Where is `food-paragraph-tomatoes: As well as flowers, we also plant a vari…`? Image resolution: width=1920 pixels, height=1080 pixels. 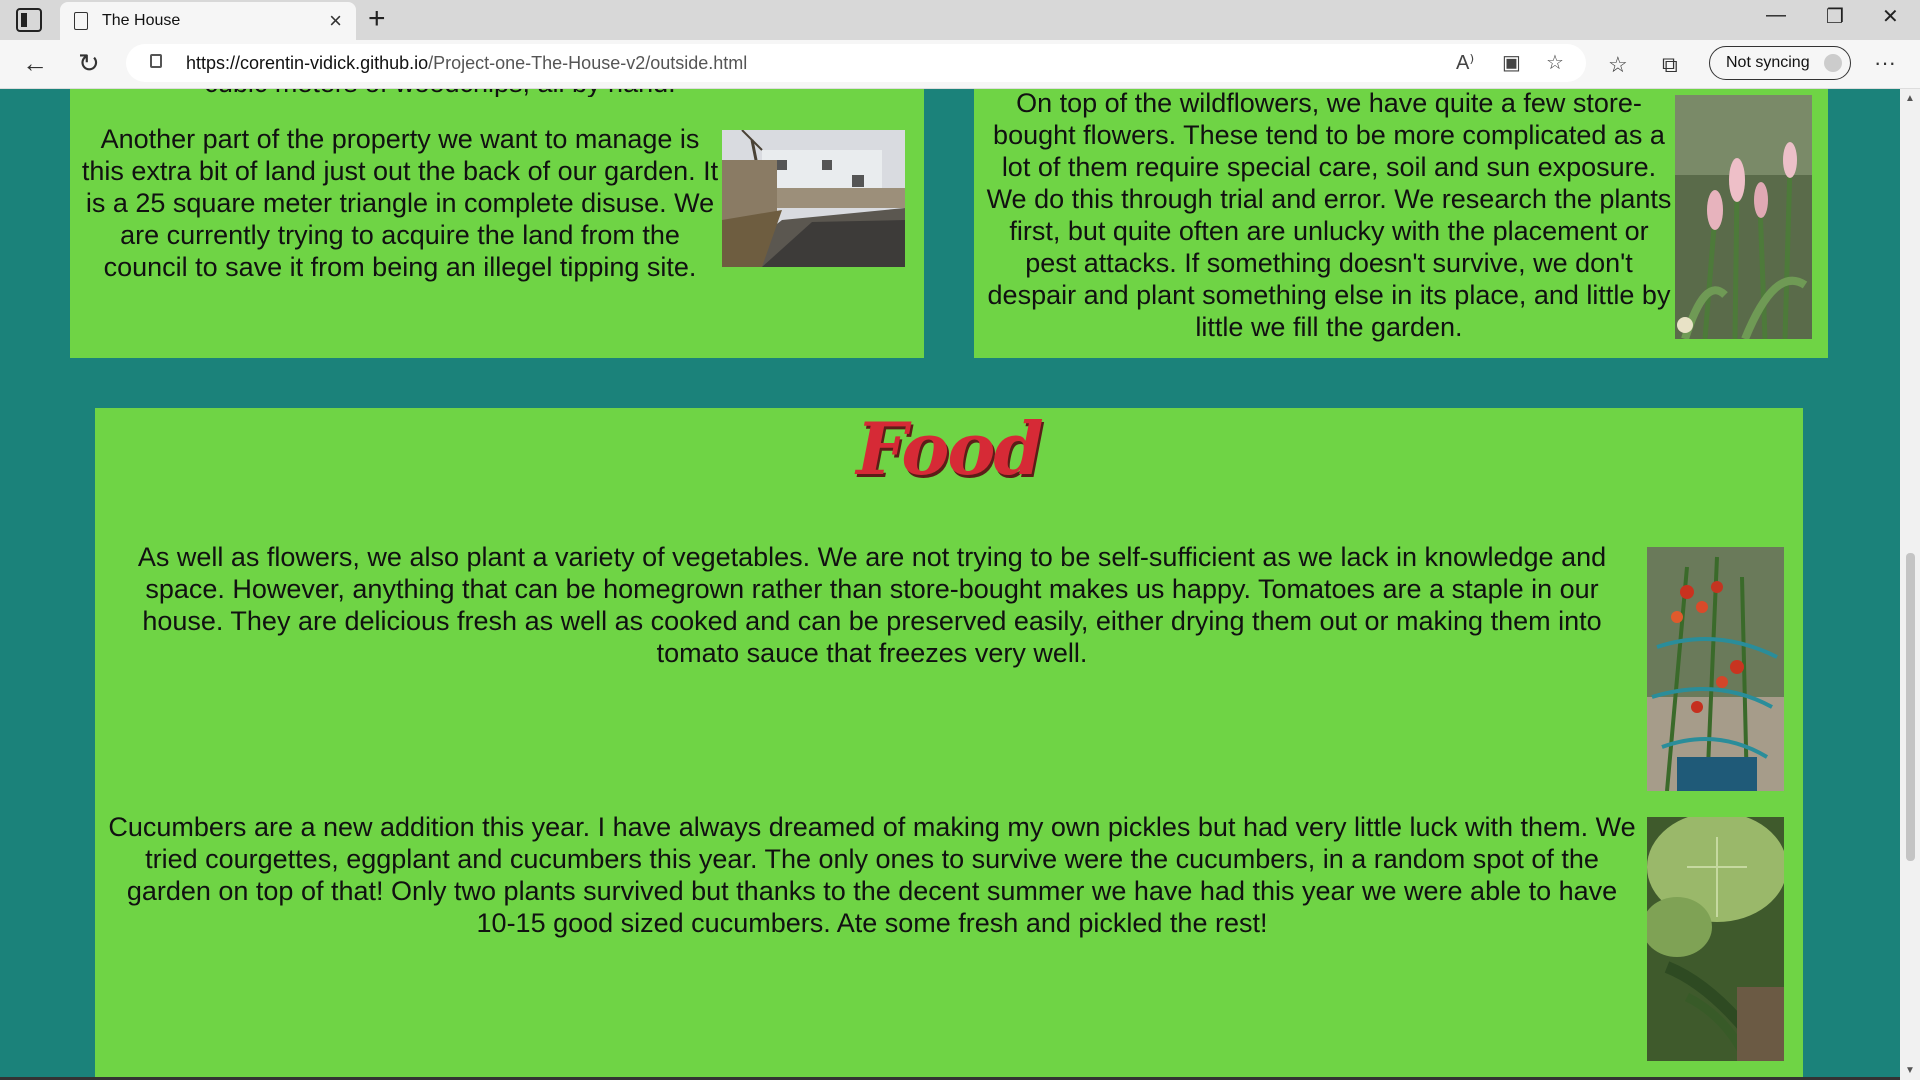 food-paragraph-tomatoes: As well as flowers, we also plant a vari… is located at coordinates (872, 605).